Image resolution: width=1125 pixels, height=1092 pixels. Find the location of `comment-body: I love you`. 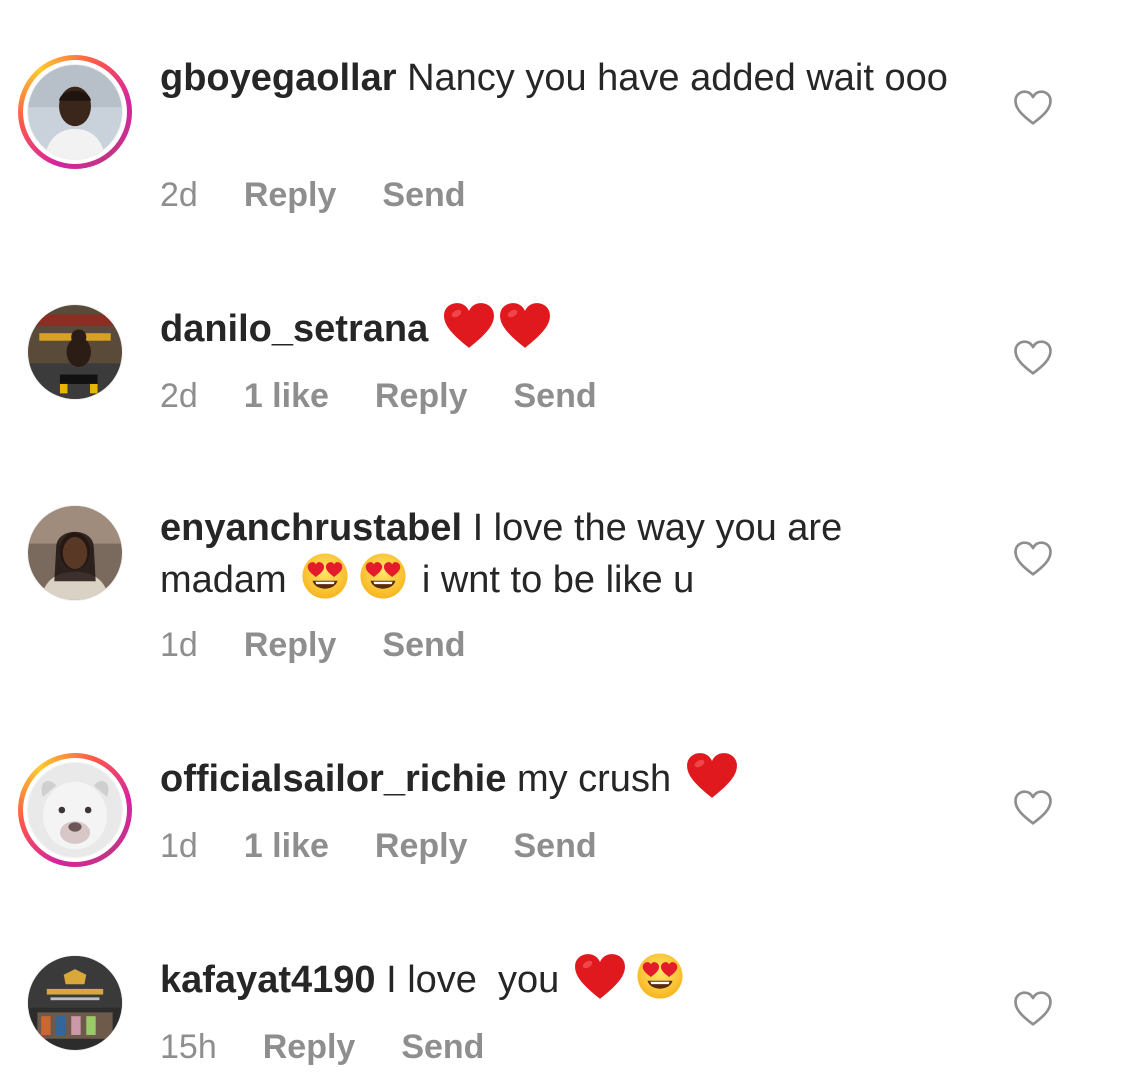

comment-body: I love you is located at coordinates (473, 980).